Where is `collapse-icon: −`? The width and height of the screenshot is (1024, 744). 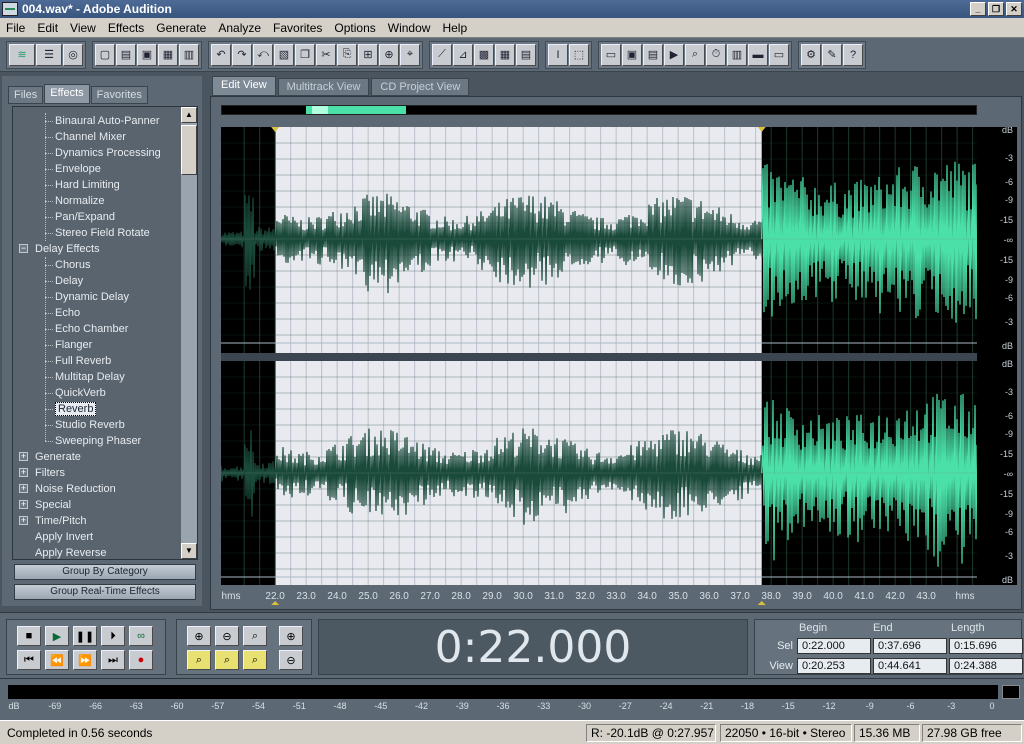
collapse-icon: − is located at coordinates (23, 248).